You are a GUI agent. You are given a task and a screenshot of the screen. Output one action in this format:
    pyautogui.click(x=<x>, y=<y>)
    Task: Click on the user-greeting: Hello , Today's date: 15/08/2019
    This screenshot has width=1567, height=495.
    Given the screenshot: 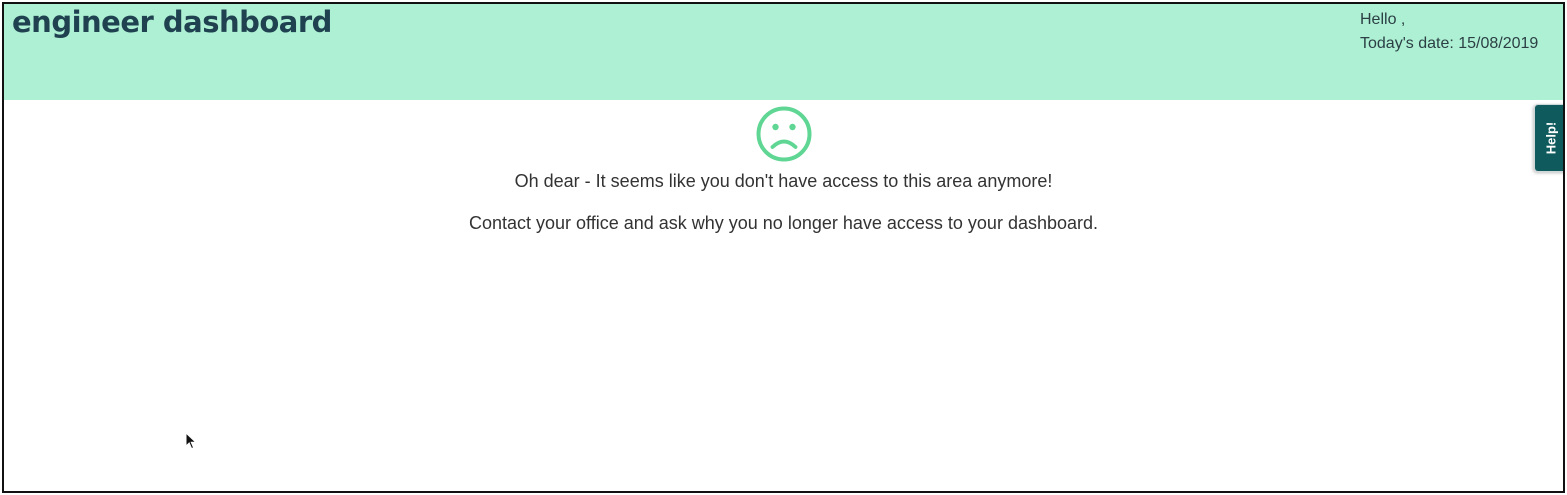 What is the action you would take?
    pyautogui.click(x=1449, y=32)
    